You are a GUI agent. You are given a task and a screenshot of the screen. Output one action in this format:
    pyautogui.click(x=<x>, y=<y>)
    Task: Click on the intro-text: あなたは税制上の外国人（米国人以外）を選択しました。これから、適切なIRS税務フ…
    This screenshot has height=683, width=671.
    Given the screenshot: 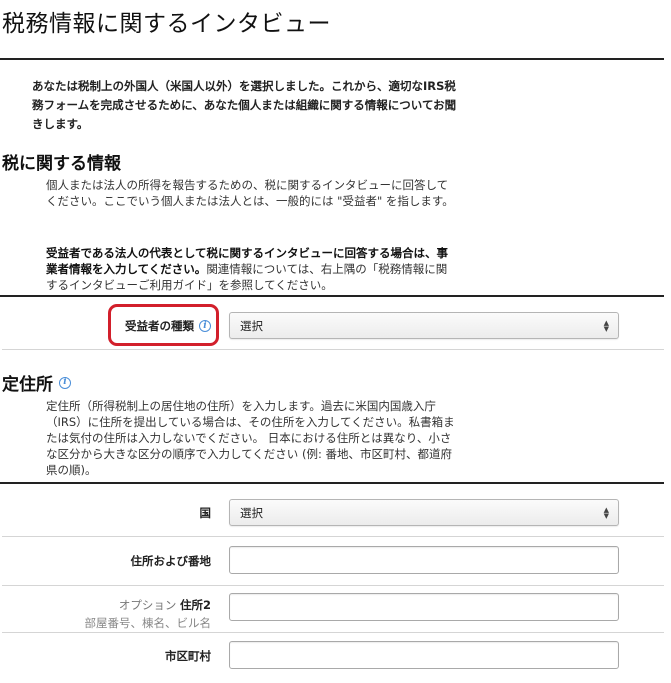 What is the action you would take?
    pyautogui.click(x=244, y=105)
    